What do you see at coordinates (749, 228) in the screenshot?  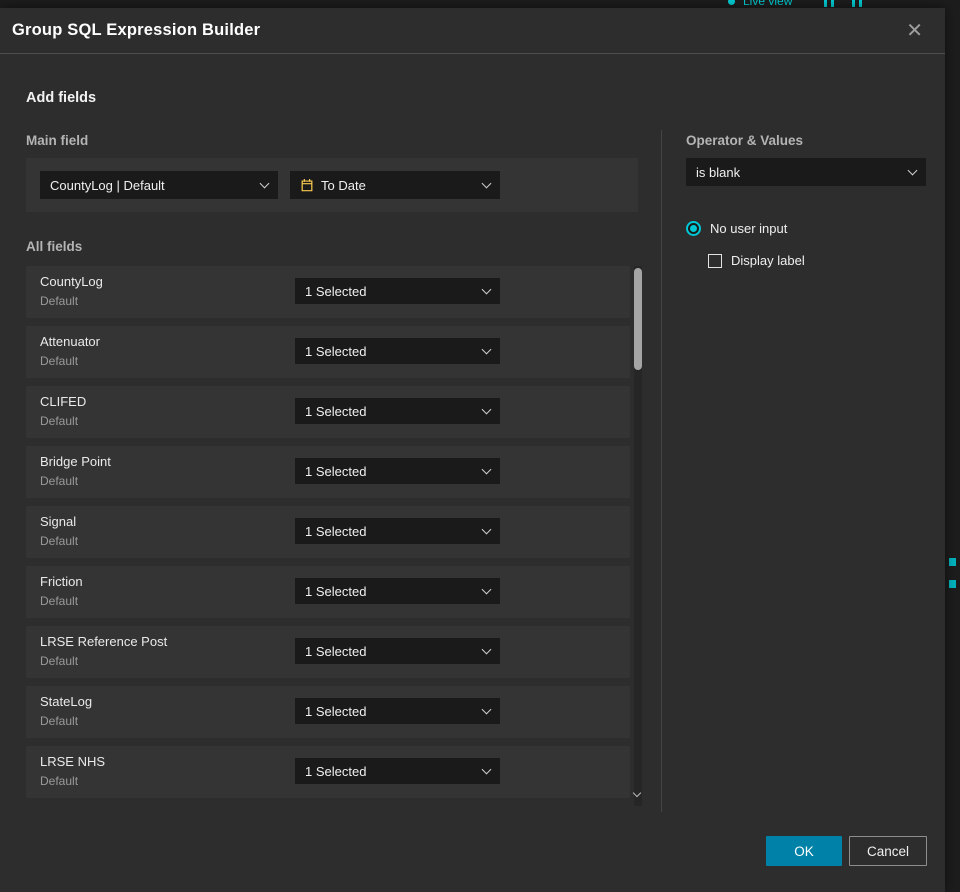 I see `no-user-input-label: No user input` at bounding box center [749, 228].